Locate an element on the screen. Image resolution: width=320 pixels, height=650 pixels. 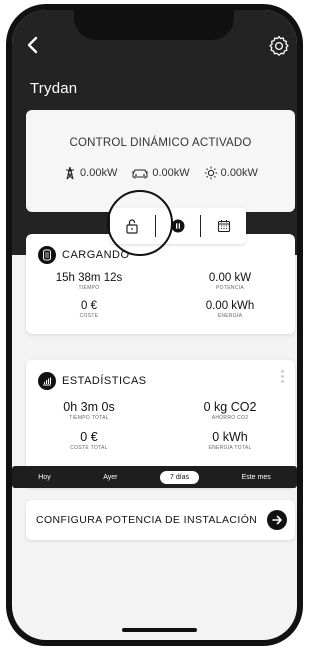
arrow-right-badge is located at coordinates (277, 520).